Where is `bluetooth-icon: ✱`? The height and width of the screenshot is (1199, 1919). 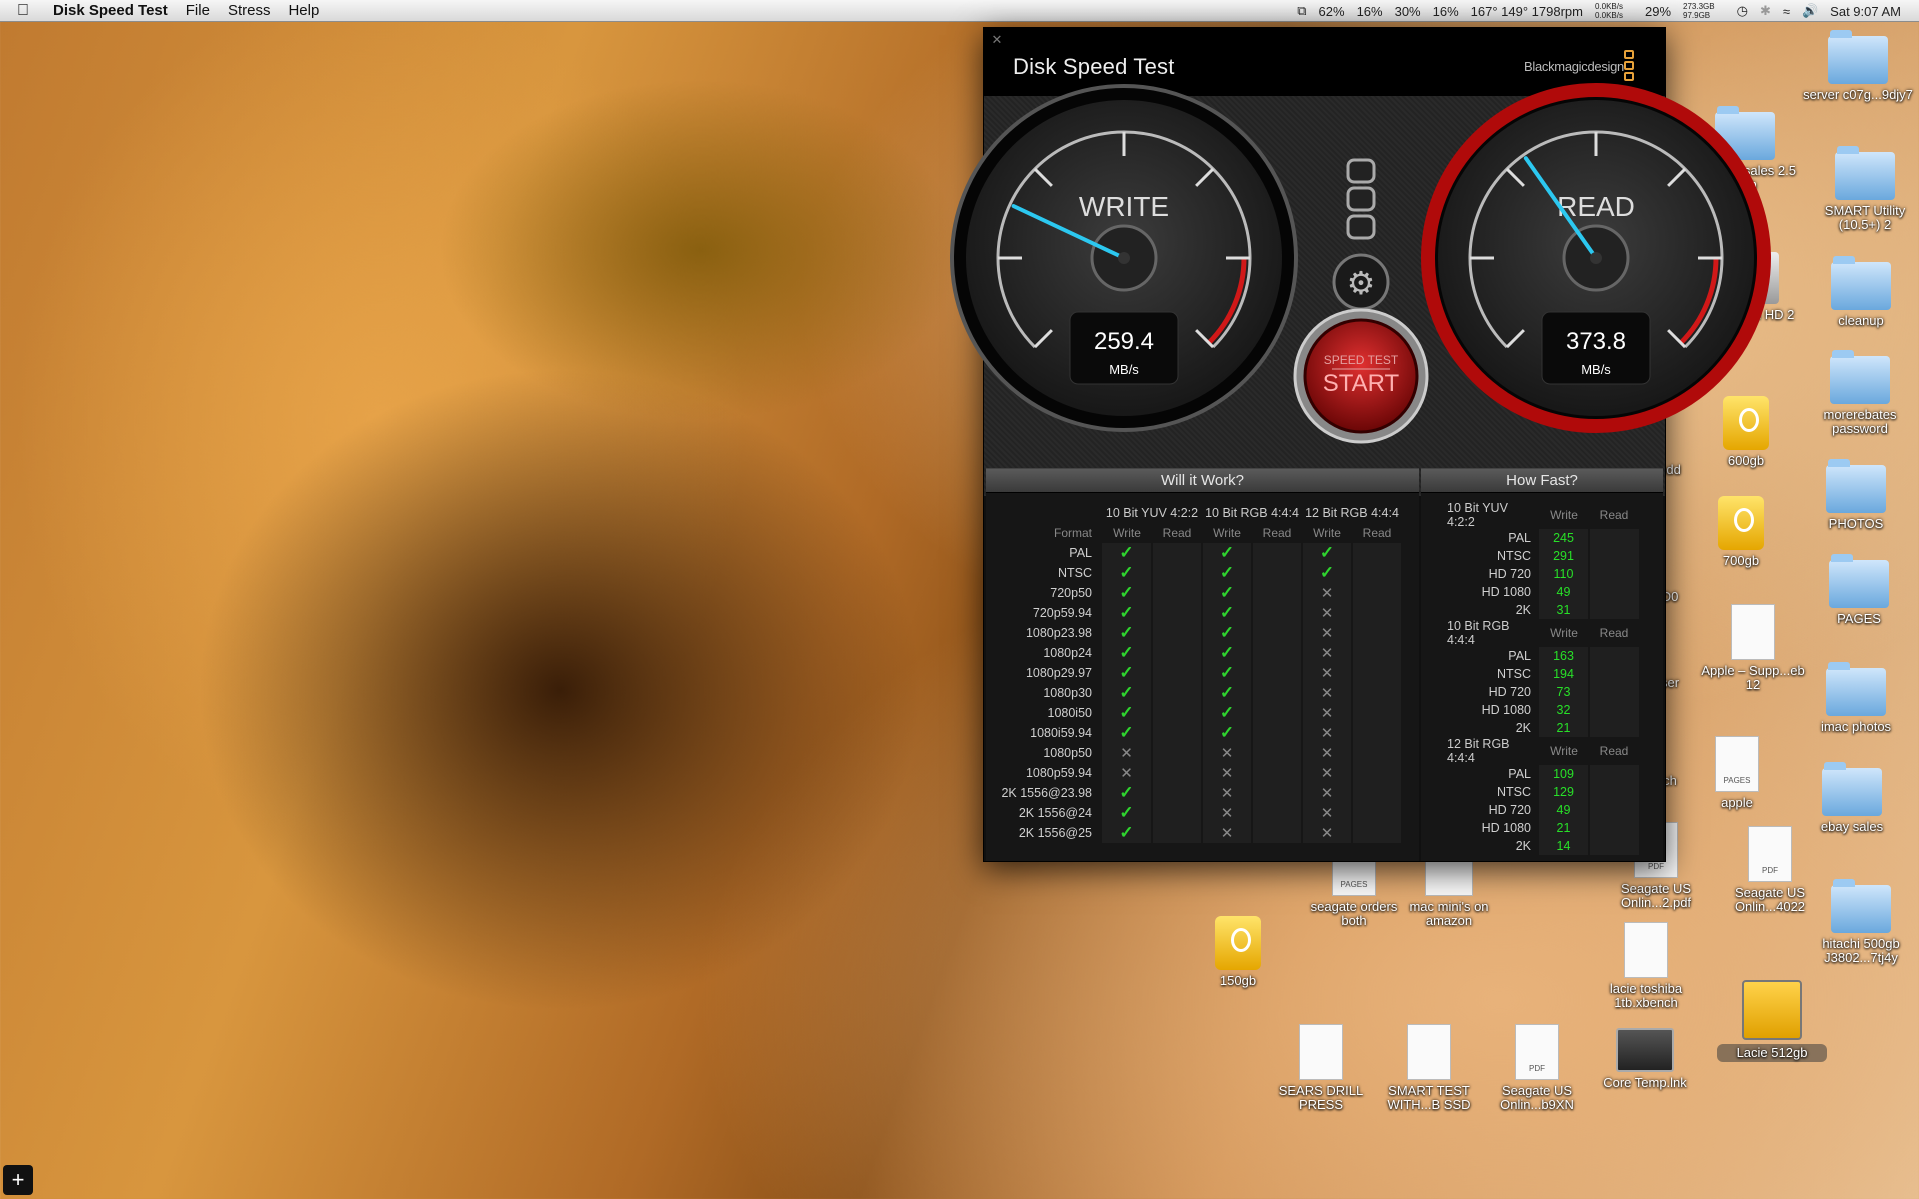
bluetooth-icon: ✱ is located at coordinates (1765, 11).